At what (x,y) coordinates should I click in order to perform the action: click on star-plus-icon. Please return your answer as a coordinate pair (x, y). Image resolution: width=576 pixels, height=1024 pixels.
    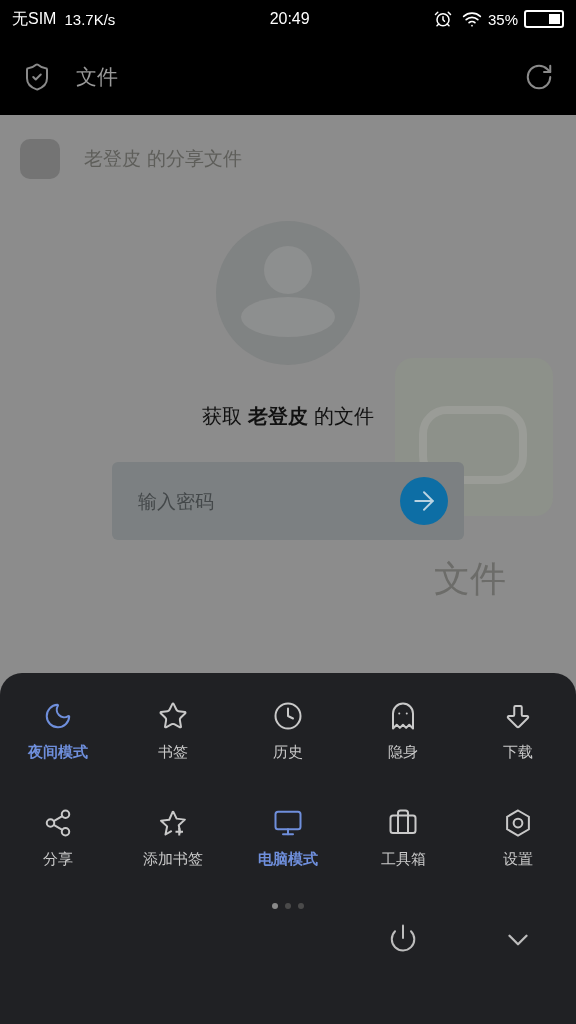
    Looking at the image, I should click on (172, 823).